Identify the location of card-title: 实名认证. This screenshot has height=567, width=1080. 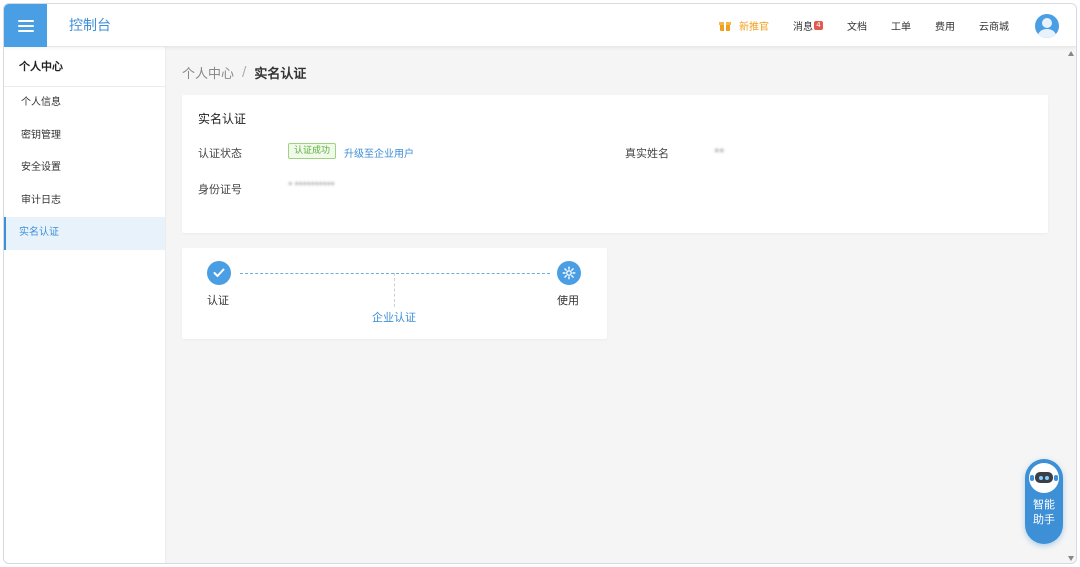
(222, 119).